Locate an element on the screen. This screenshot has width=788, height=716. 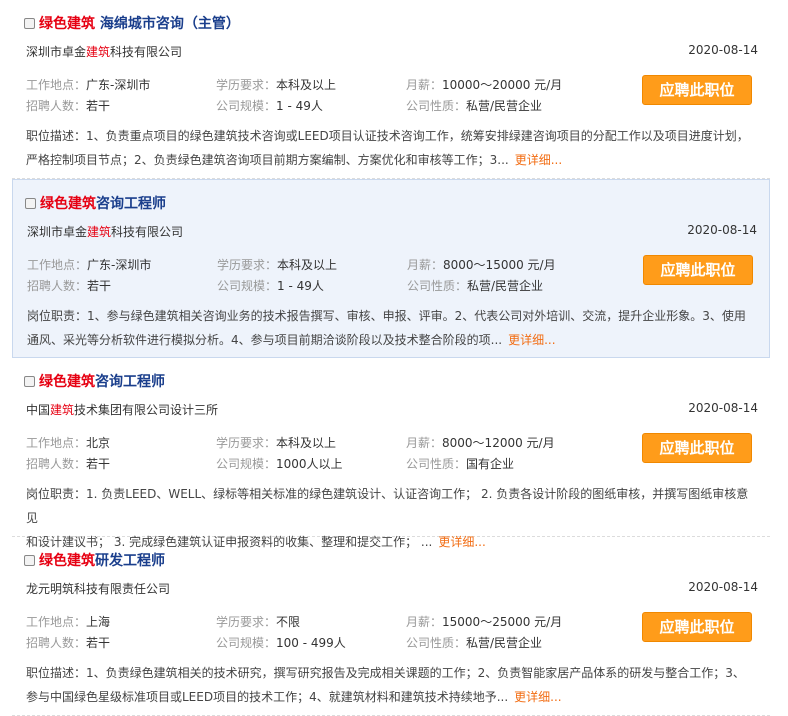
education-field: 学历要求：不限 is located at coordinates (258, 622).